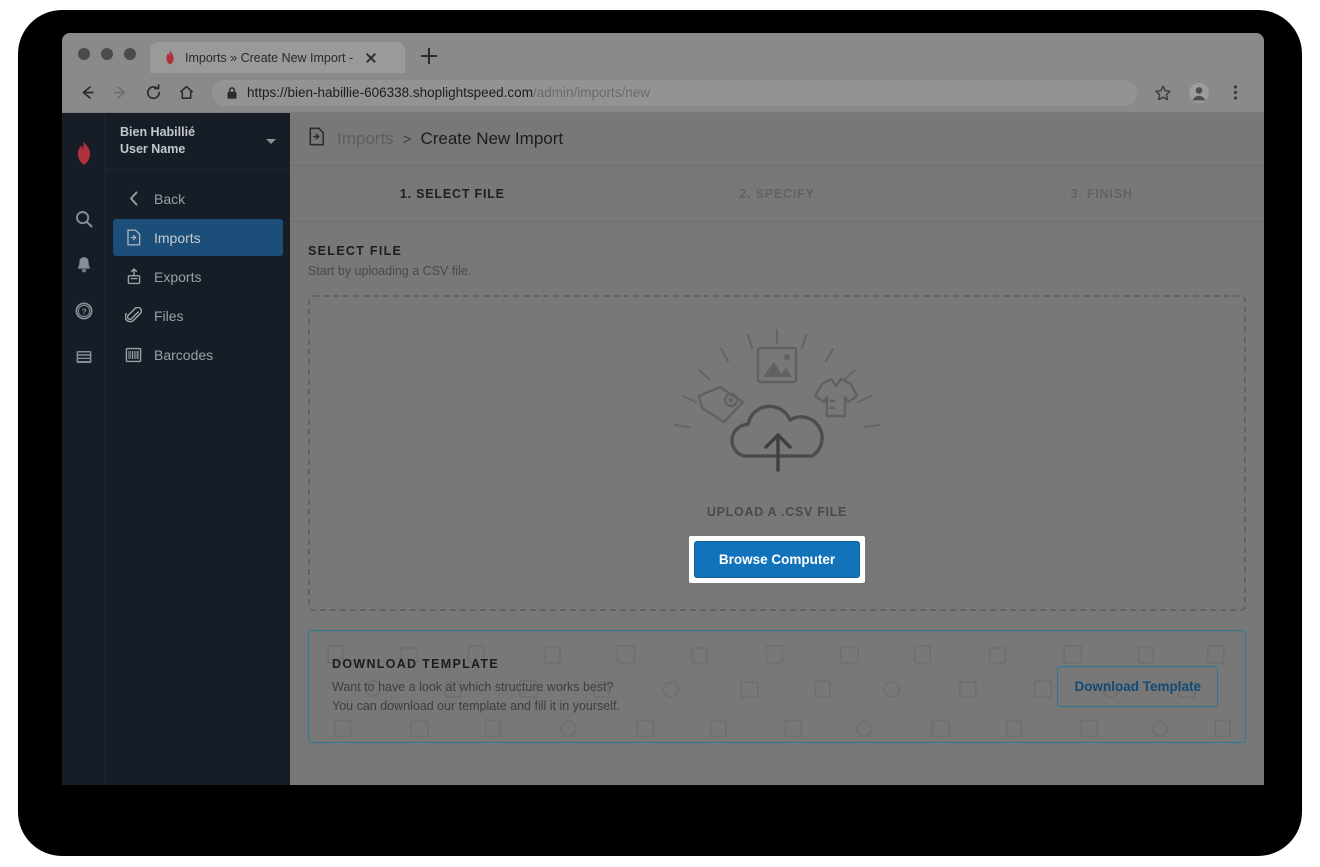 The height and width of the screenshot is (867, 1320). Describe the element at coordinates (232, 92) in the screenshot. I see `lock-icon` at that location.